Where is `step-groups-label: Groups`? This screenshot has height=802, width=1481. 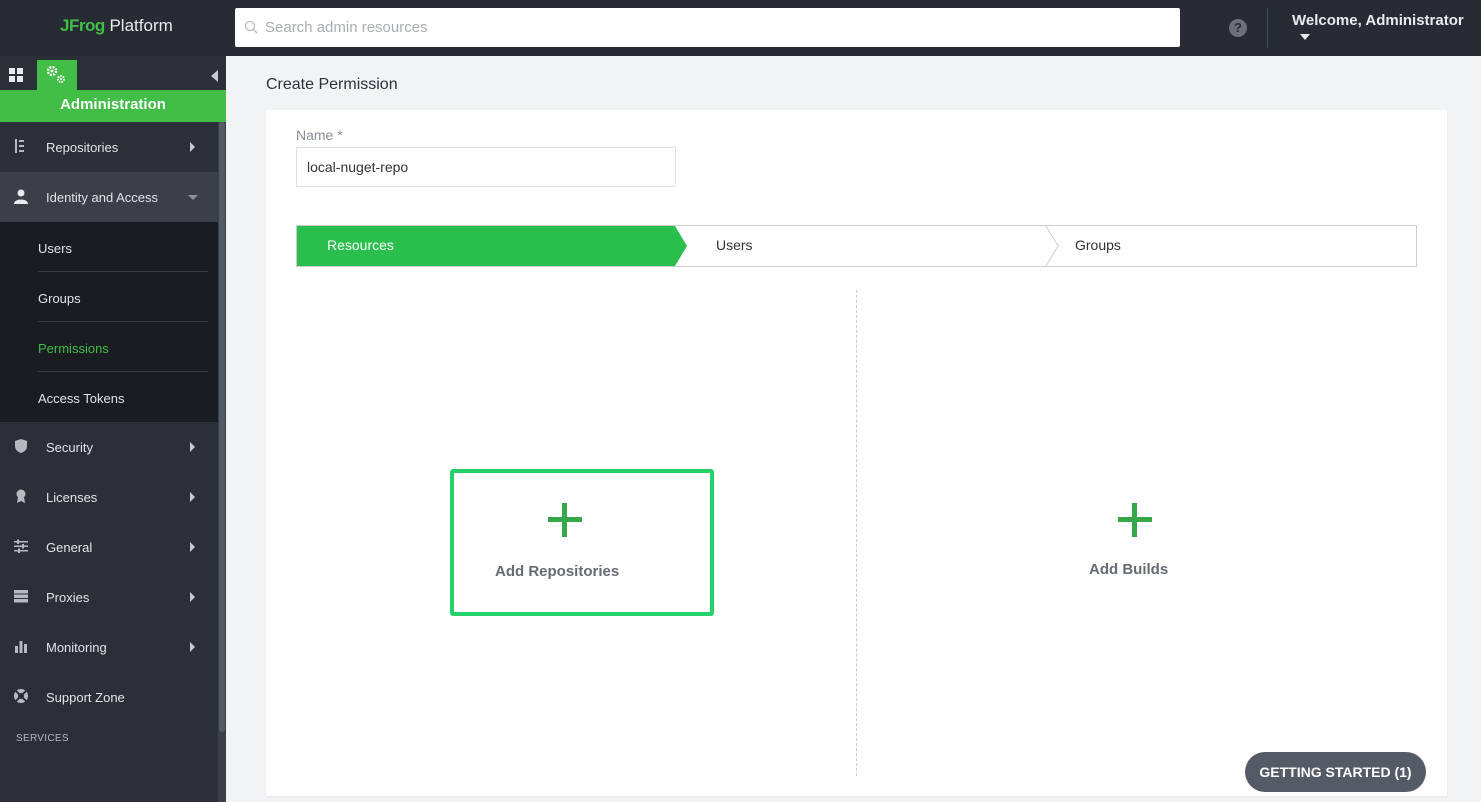
step-groups-label: Groups is located at coordinates (1098, 245).